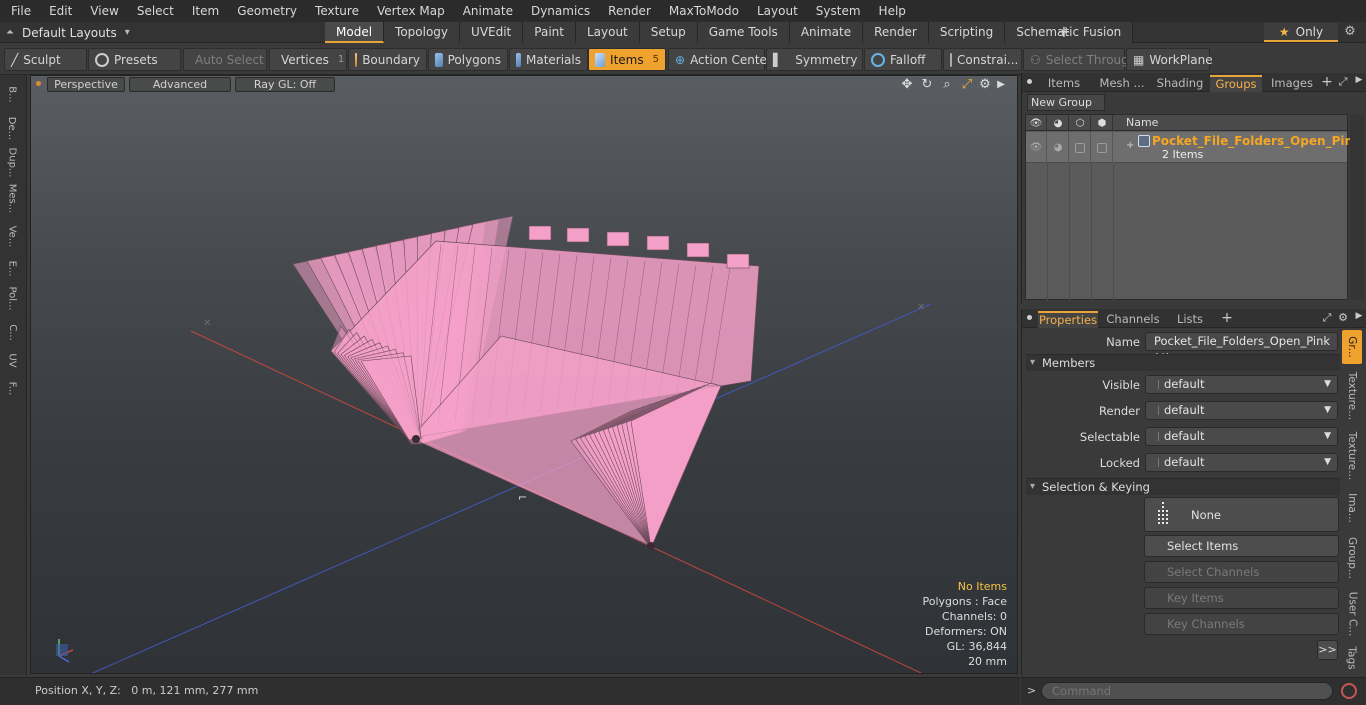  Describe the element at coordinates (1227, 318) in the screenshot. I see `add-properties-tab-icon: +` at that location.